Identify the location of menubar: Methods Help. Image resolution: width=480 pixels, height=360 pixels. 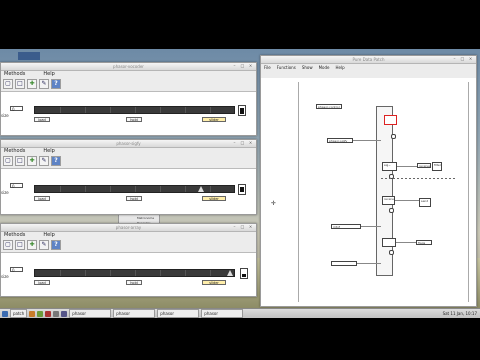
(128, 151).